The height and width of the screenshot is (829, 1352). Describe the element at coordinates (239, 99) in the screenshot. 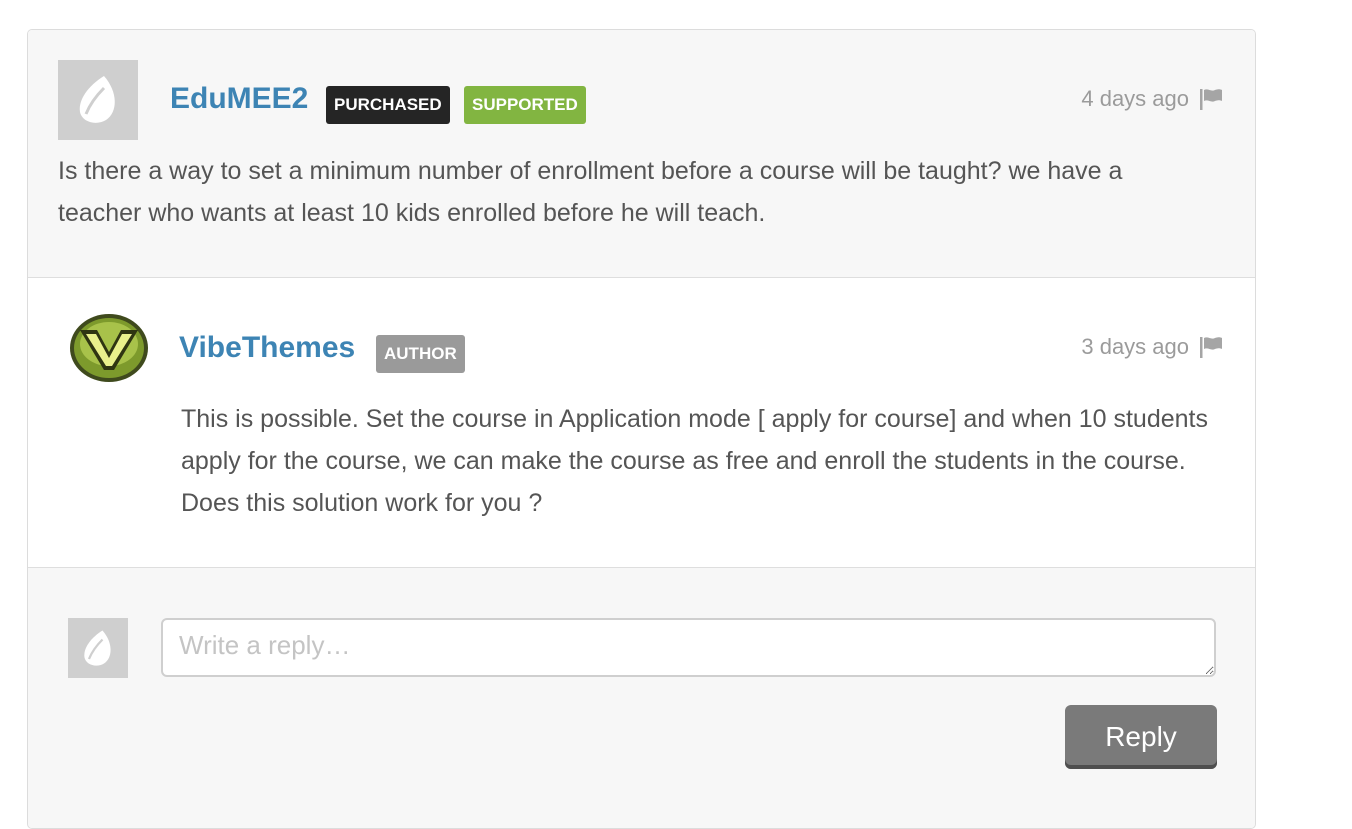

I see `comment-username: EduMEE2` at that location.